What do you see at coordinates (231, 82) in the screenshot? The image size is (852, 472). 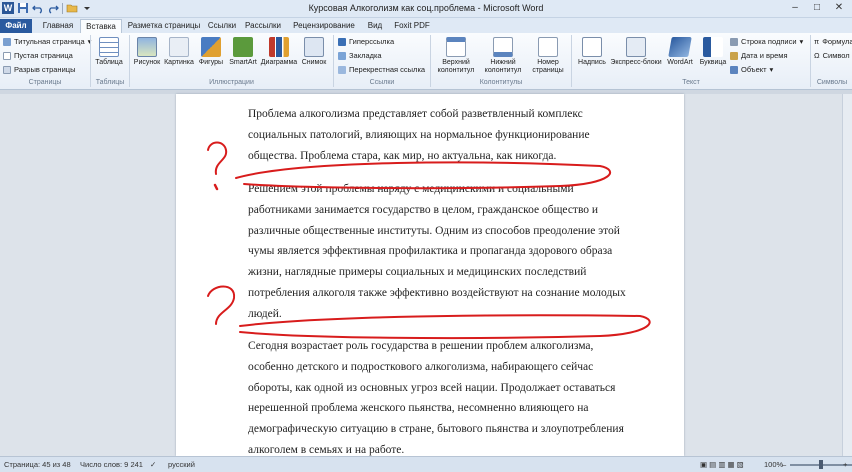 I see `group-label-illustrations: Иллюстрации` at bounding box center [231, 82].